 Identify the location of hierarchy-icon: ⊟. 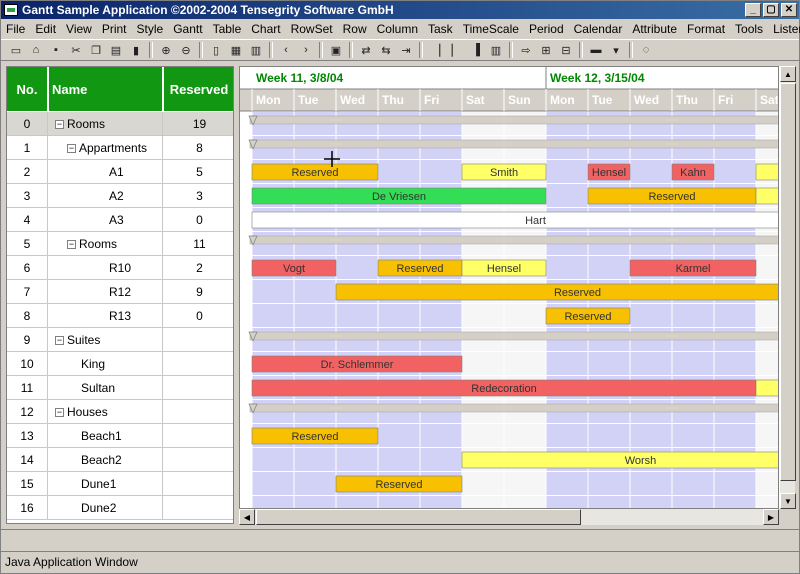
(566, 50).